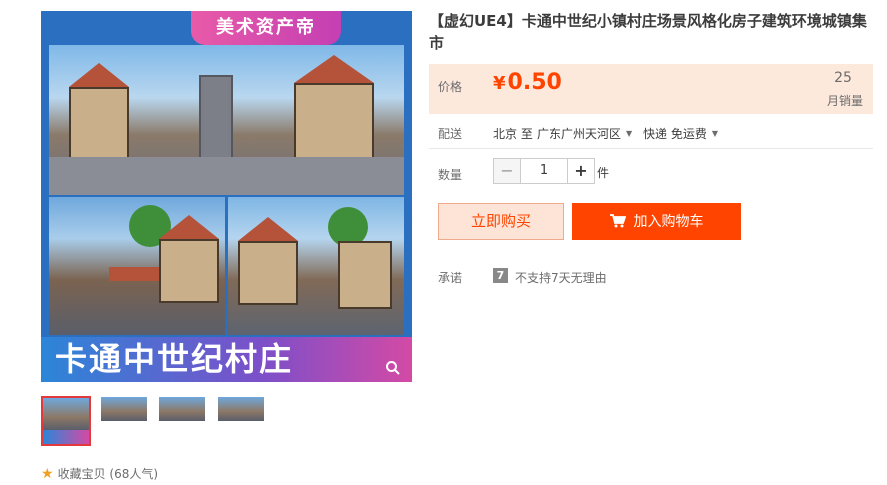 This screenshot has height=485, width=887. What do you see at coordinates (316, 266) in the screenshot?
I see `image-scene-alley` at bounding box center [316, 266].